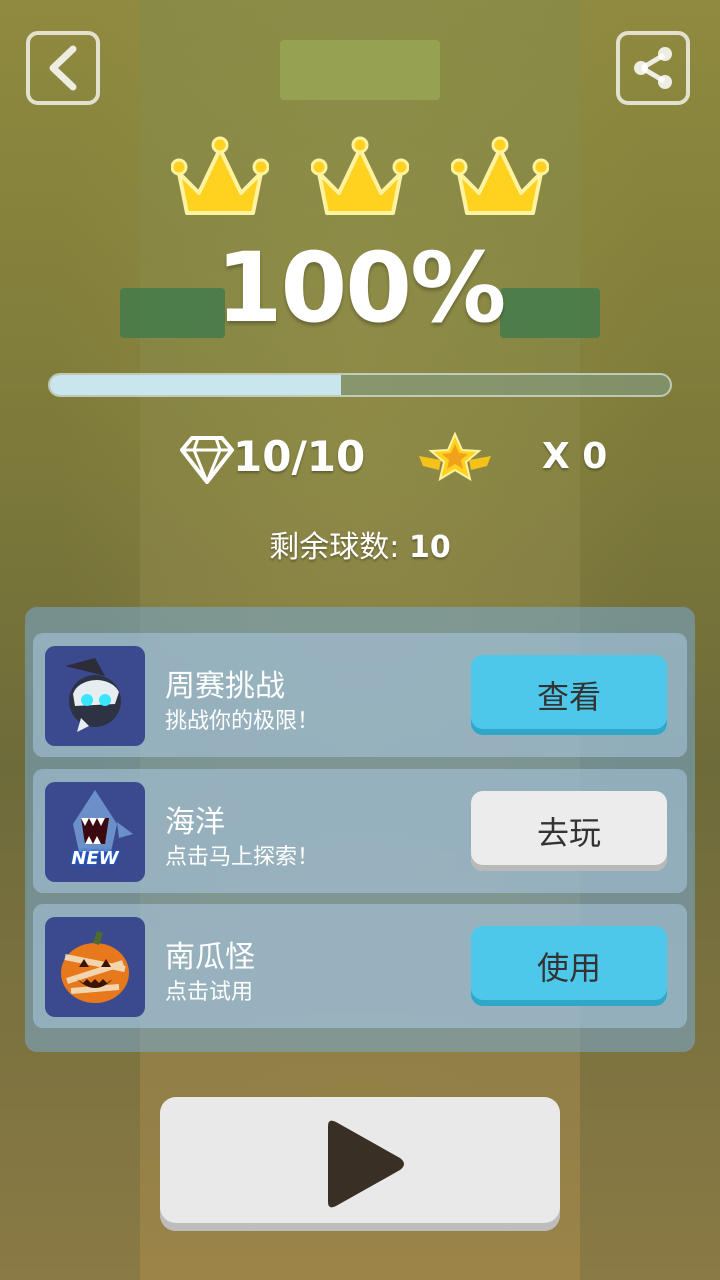  I want to click on star-count: X 0, so click(575, 456).